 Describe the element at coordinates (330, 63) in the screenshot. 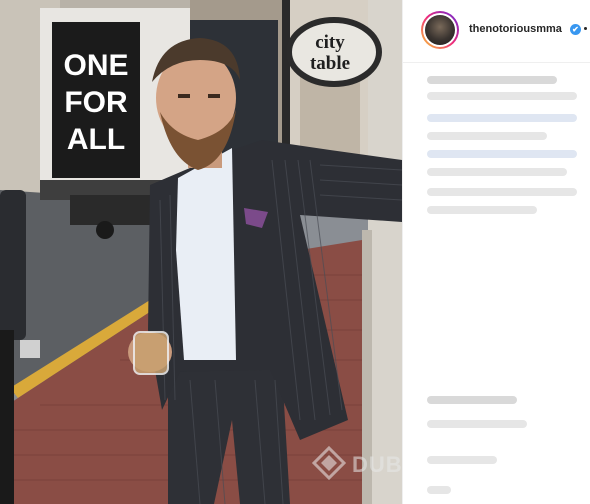

I see `street-sign-line-2: table` at that location.